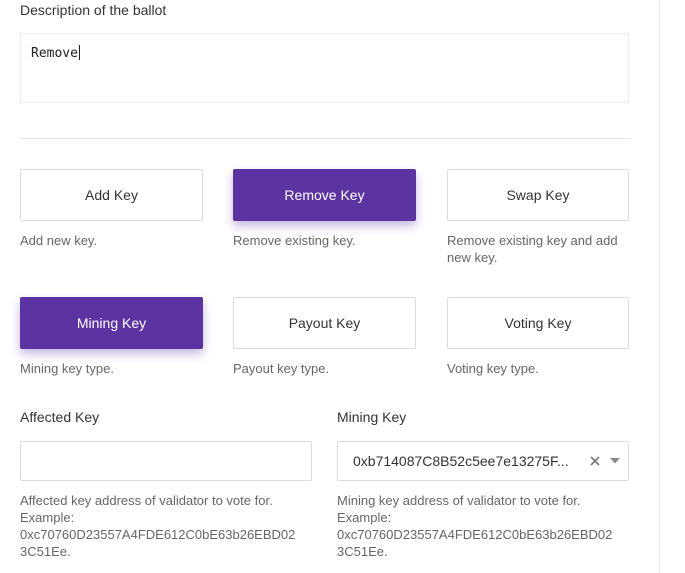 This screenshot has width=685, height=573. Describe the element at coordinates (493, 368) in the screenshot. I see `voting-key-type-hint: Voting key type.` at that location.